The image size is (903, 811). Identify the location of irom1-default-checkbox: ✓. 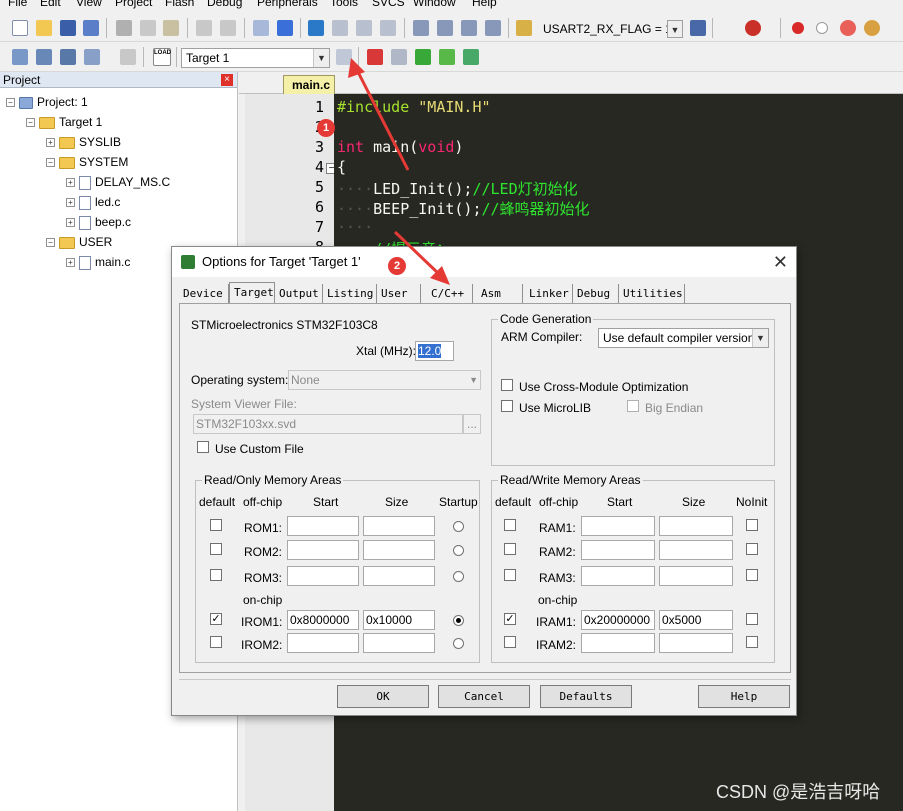
(216, 619).